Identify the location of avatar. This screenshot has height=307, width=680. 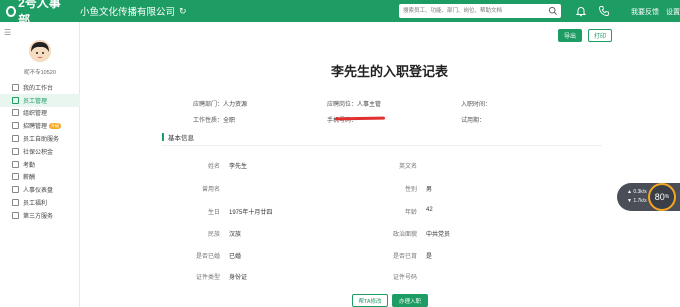
(40, 51).